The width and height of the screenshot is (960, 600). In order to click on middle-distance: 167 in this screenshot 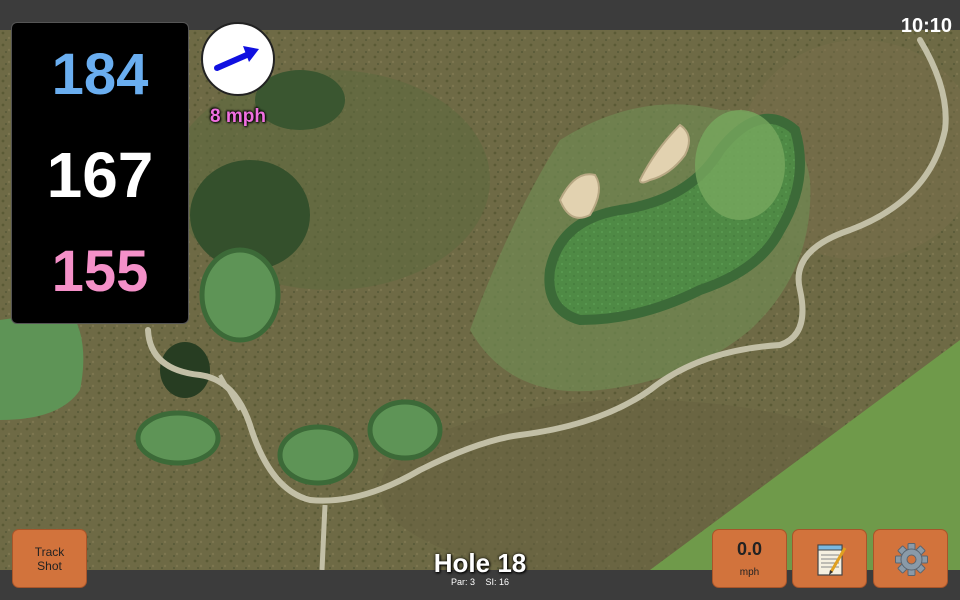, I will do `click(100, 175)`.